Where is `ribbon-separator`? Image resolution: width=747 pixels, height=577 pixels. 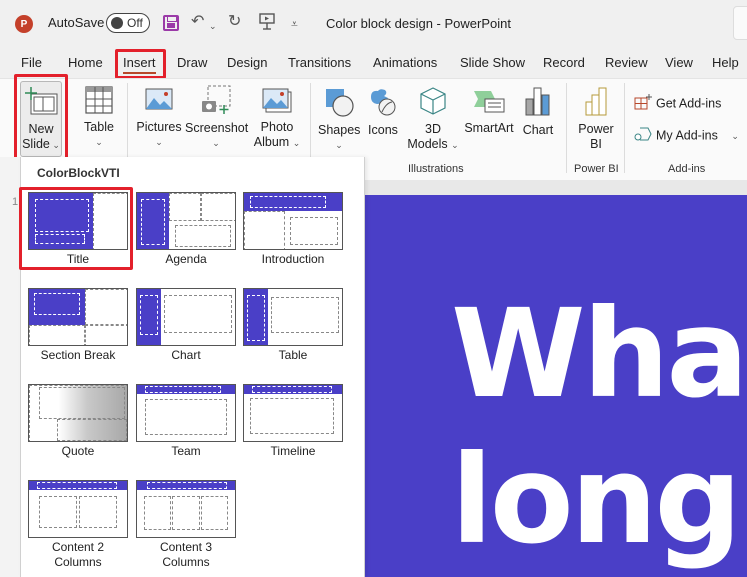
ribbon-separator is located at coordinates (624, 128).